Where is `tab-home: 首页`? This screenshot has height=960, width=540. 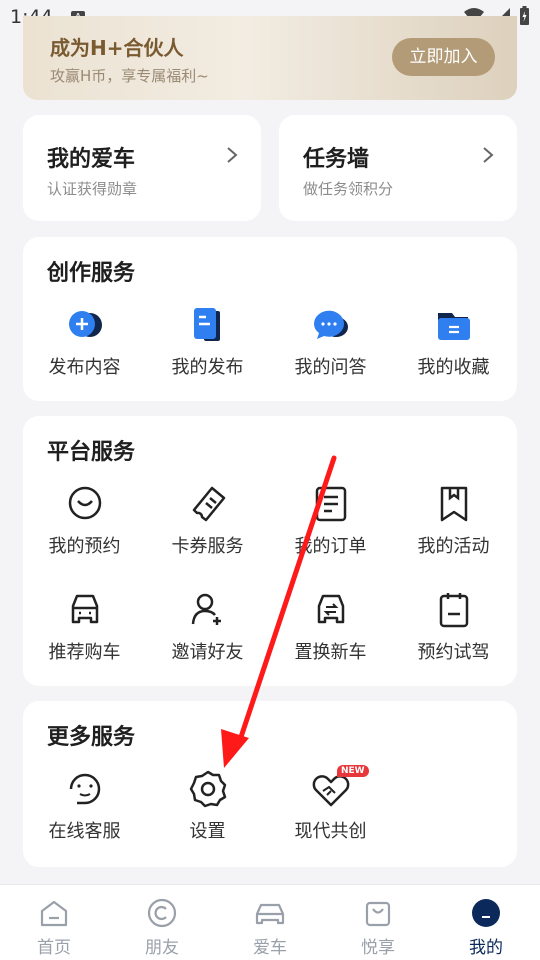 tab-home: 首页 is located at coordinates (54, 922).